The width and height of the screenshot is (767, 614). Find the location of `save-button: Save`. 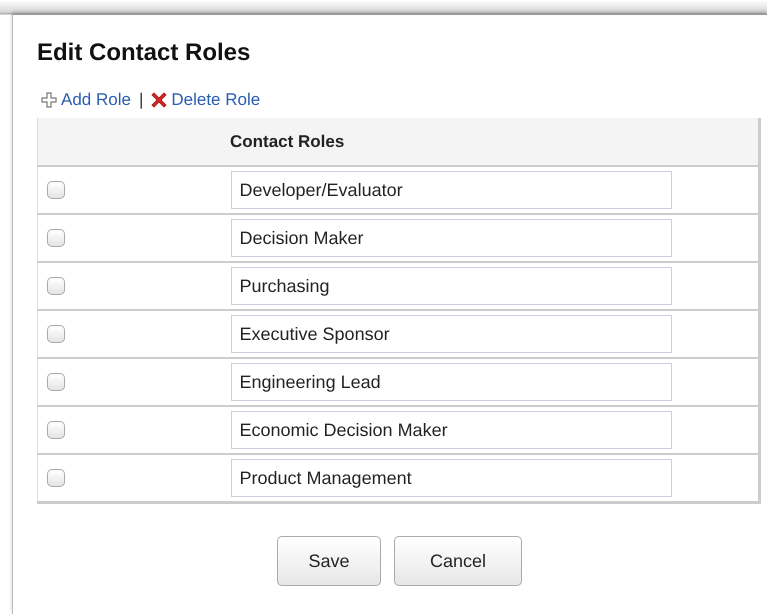

save-button: Save is located at coordinates (329, 561).